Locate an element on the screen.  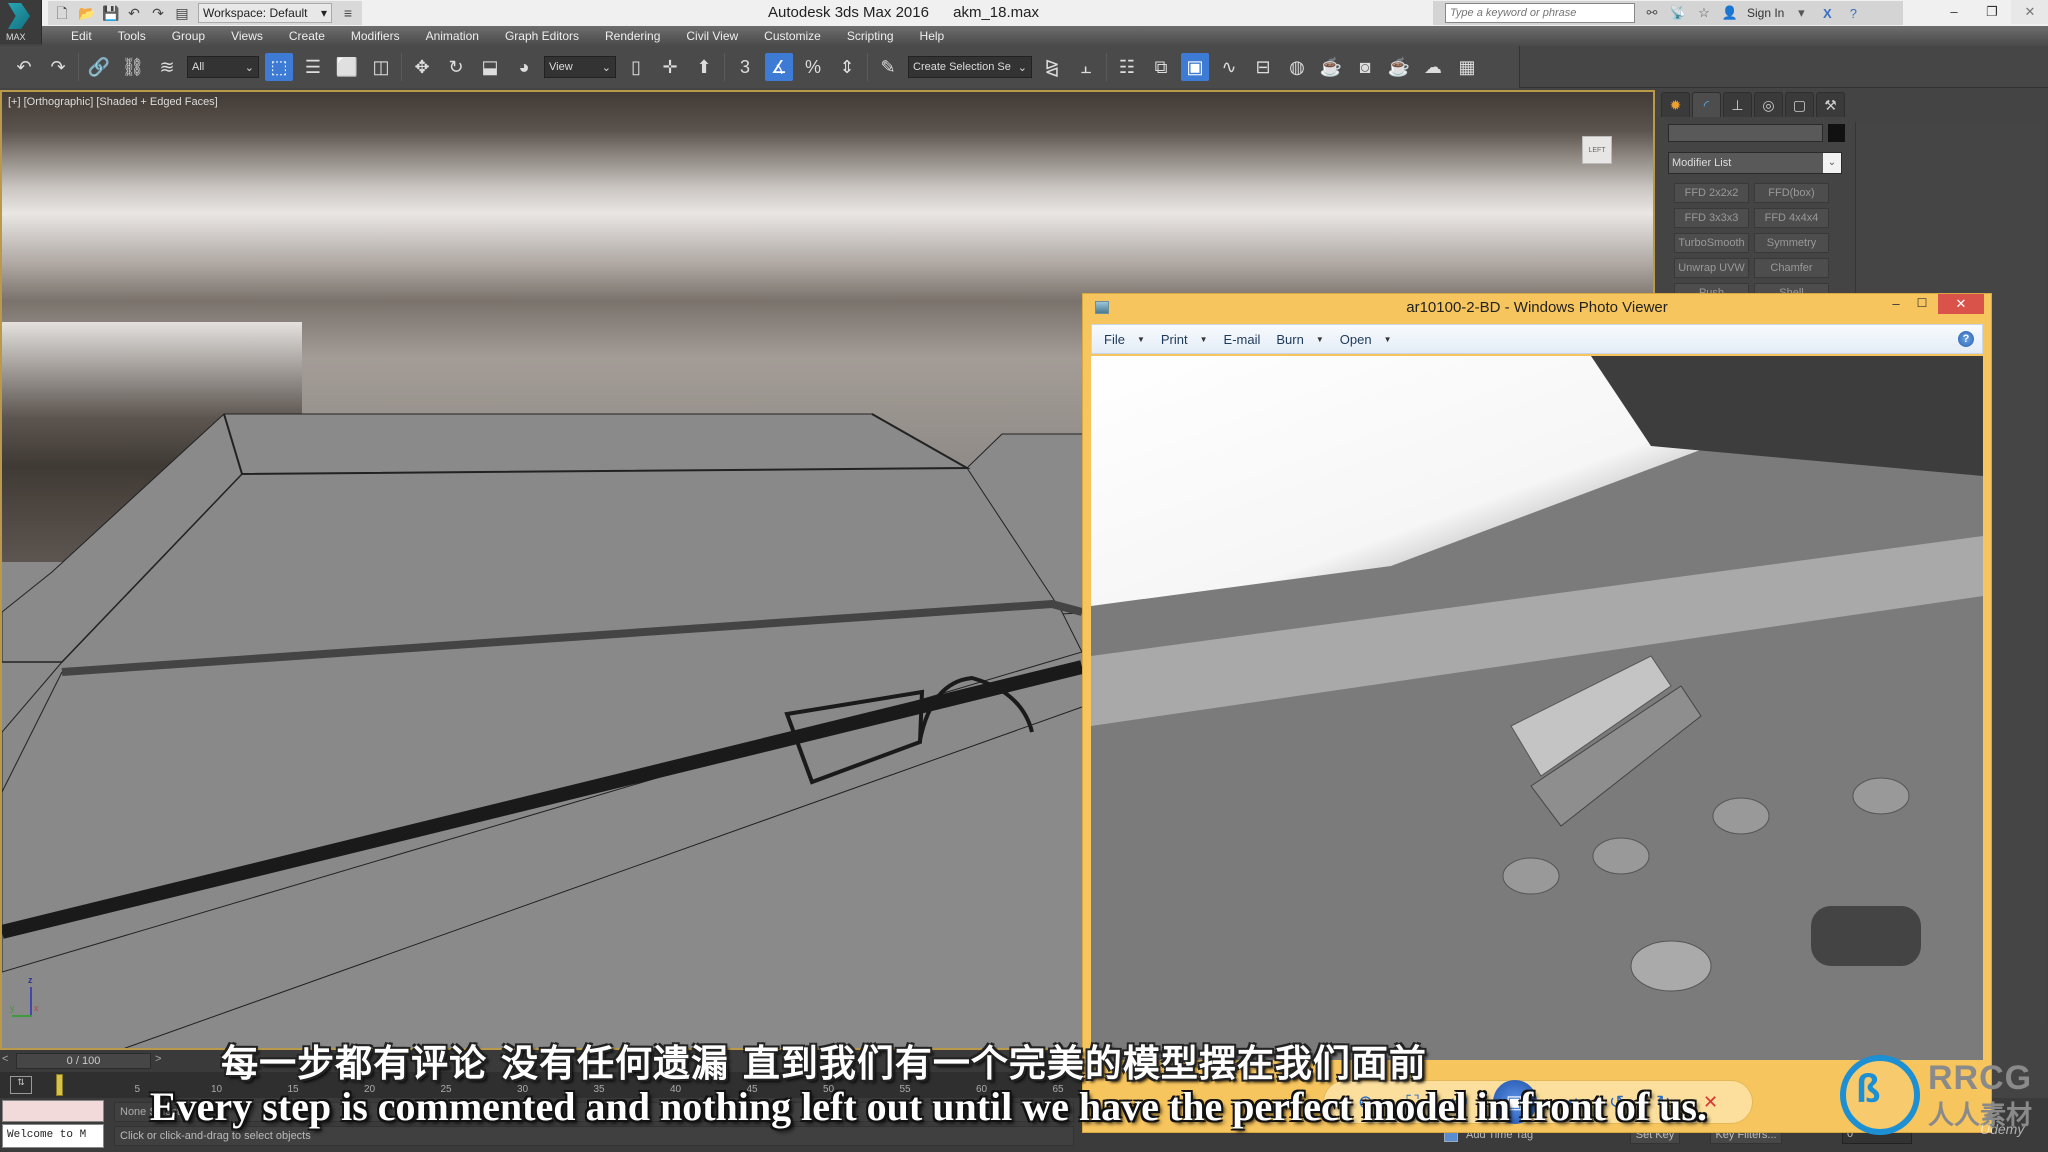
sign-in-button: Sign In is located at coordinates (1765, 13).